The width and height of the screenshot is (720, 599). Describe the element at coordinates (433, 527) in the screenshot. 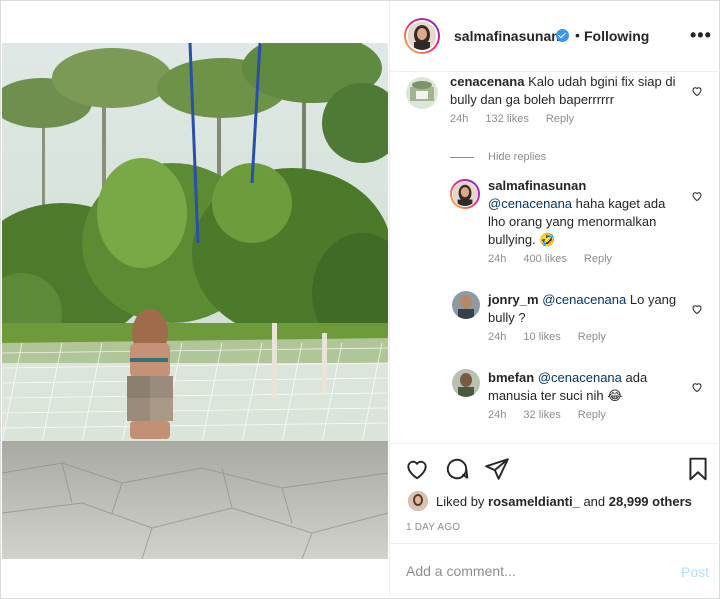

I see `post-timestamp: 1 DAY AGO` at that location.